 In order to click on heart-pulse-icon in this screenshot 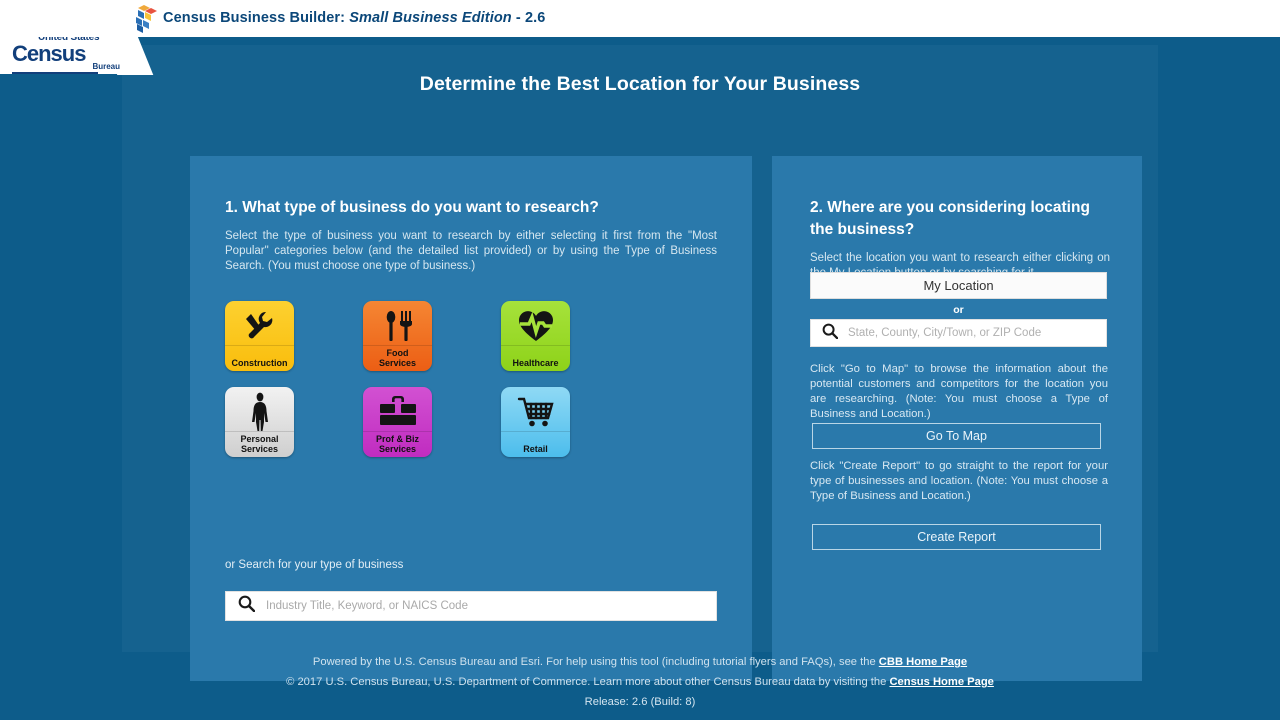, I will do `click(535, 326)`.